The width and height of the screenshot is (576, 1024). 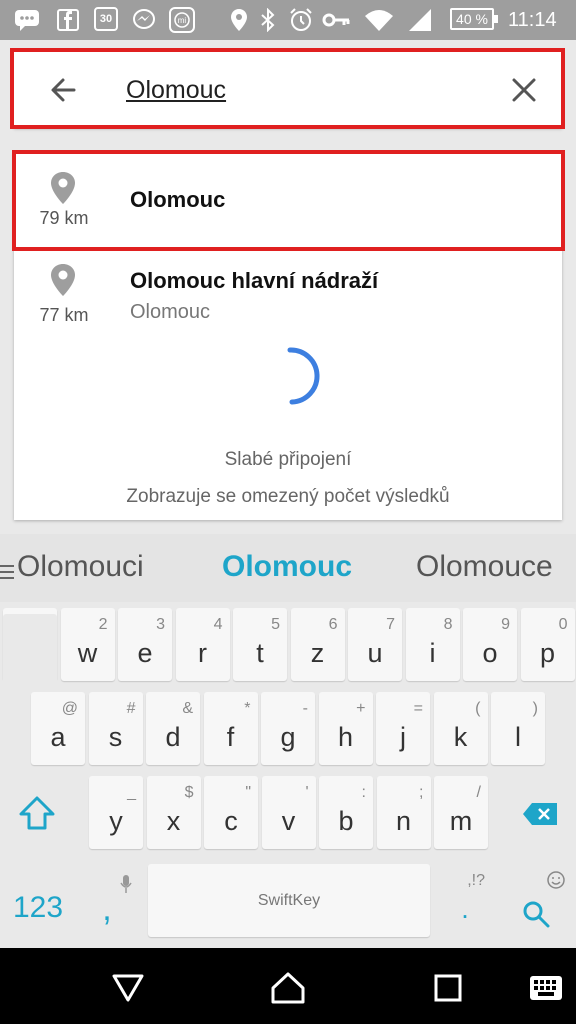 I want to click on key-f: * f, so click(x=230, y=728).